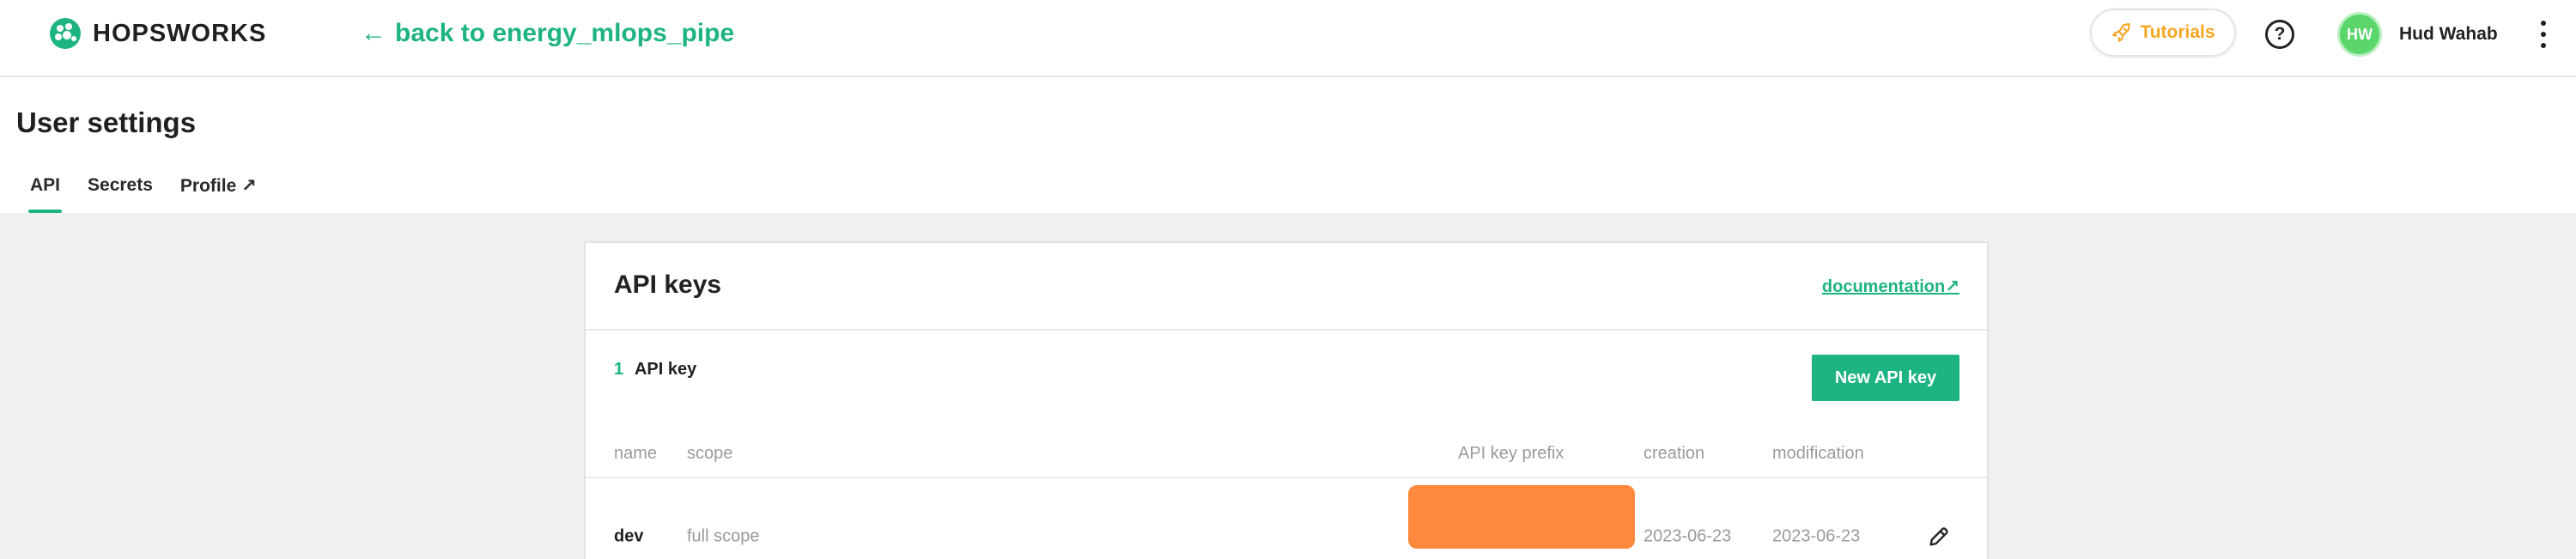  Describe the element at coordinates (2121, 32) in the screenshot. I see `rocket-icon` at that location.